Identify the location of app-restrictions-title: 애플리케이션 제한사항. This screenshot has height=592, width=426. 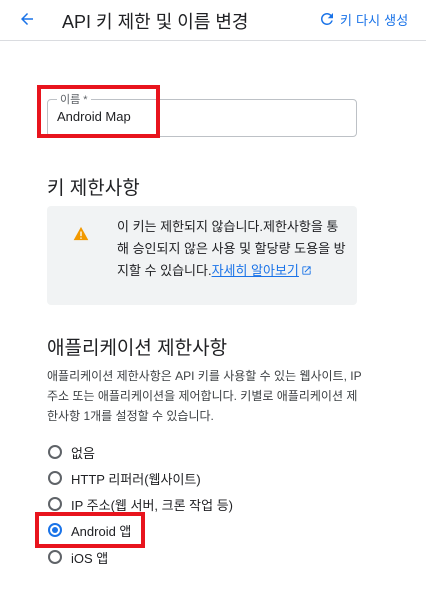
(137, 348).